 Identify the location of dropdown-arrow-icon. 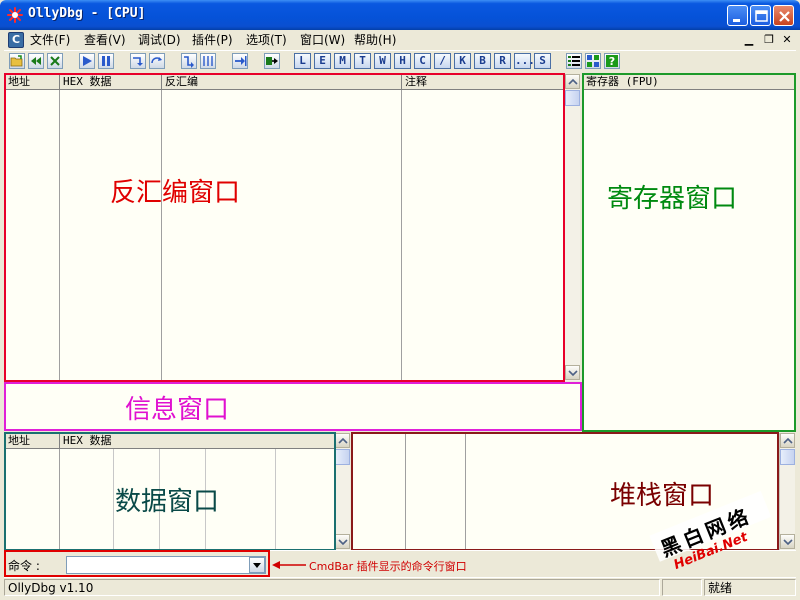
(257, 565).